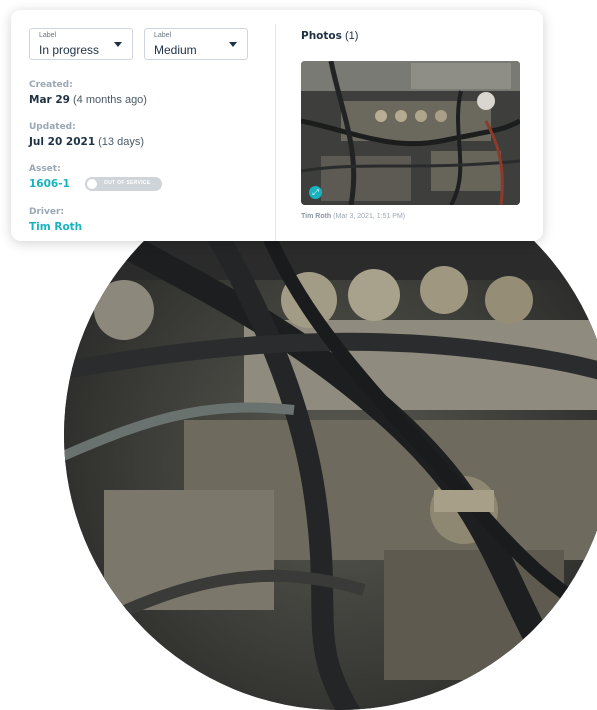 This screenshot has height=710, width=597. I want to click on photos-heading: Photos (1), so click(329, 36).